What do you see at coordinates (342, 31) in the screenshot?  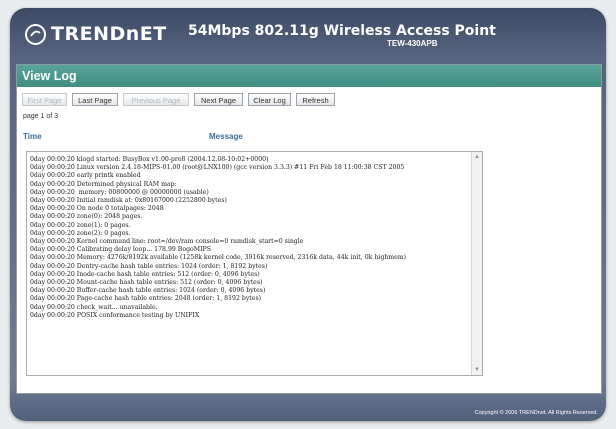 I see `product-title: 54Mbps 802.11g Wireless Access Point` at bounding box center [342, 31].